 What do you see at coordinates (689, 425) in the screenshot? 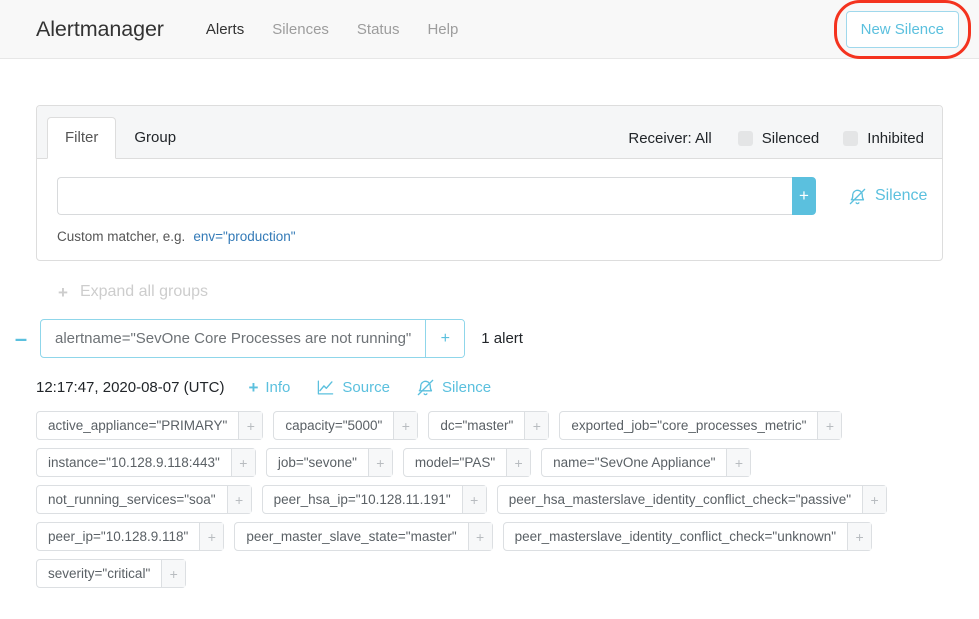
I see `label-chip-text: exported_job="core_processes_metric"` at bounding box center [689, 425].